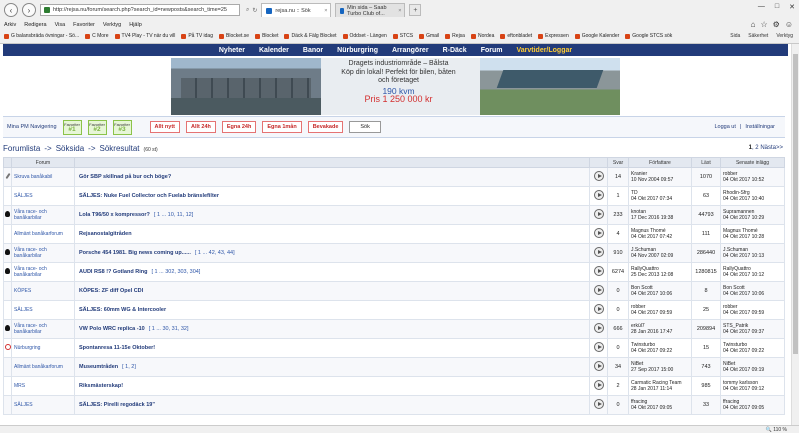  What do you see at coordinates (310, 36) in the screenshot?
I see `favorite-link: Däck & Fälg Blocket` at bounding box center [310, 36].